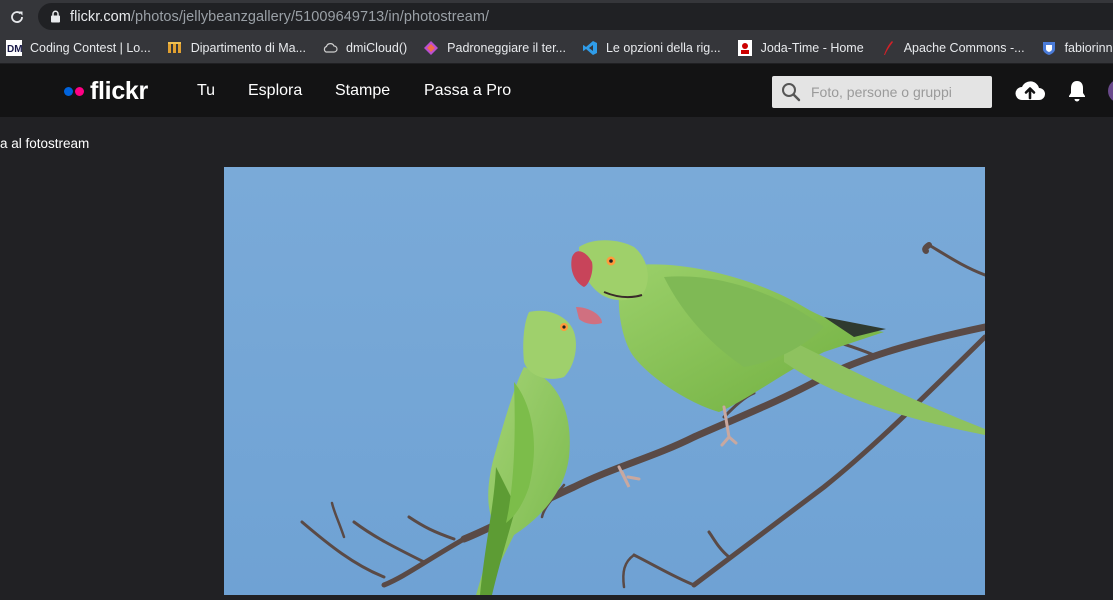  Describe the element at coordinates (377, 48) in the screenshot. I see `bookmark-label: dmiCloud()` at that location.